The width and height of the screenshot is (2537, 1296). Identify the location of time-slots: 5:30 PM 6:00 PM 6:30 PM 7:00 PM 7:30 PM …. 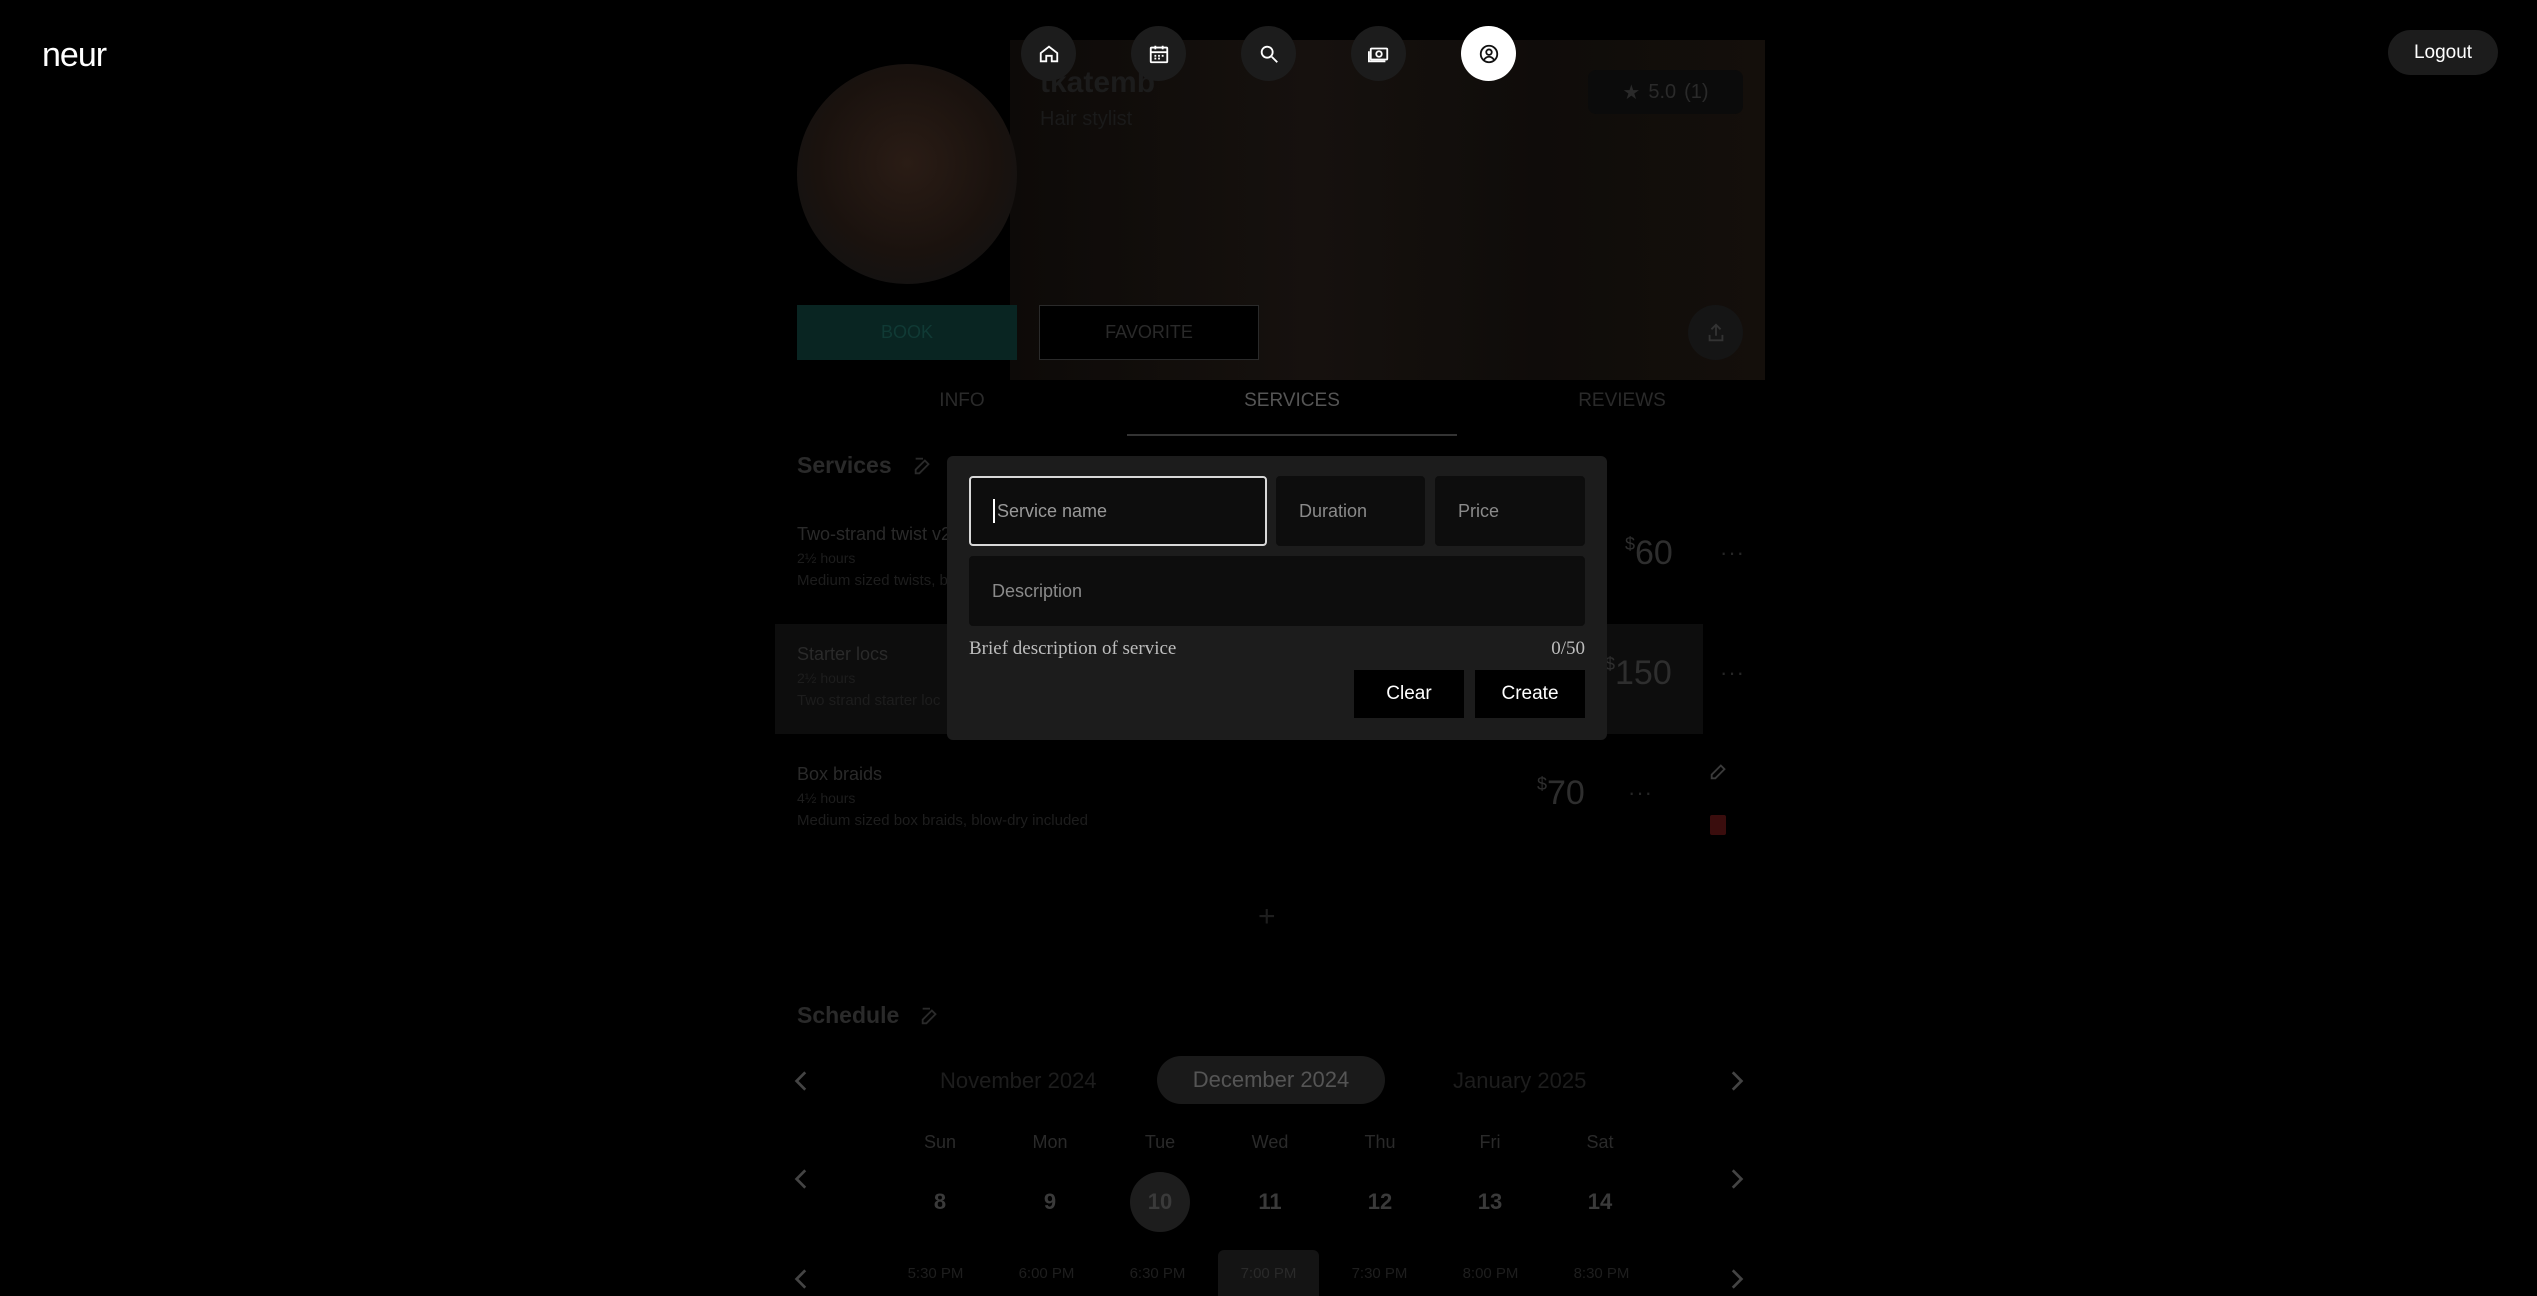
(1268, 1273).